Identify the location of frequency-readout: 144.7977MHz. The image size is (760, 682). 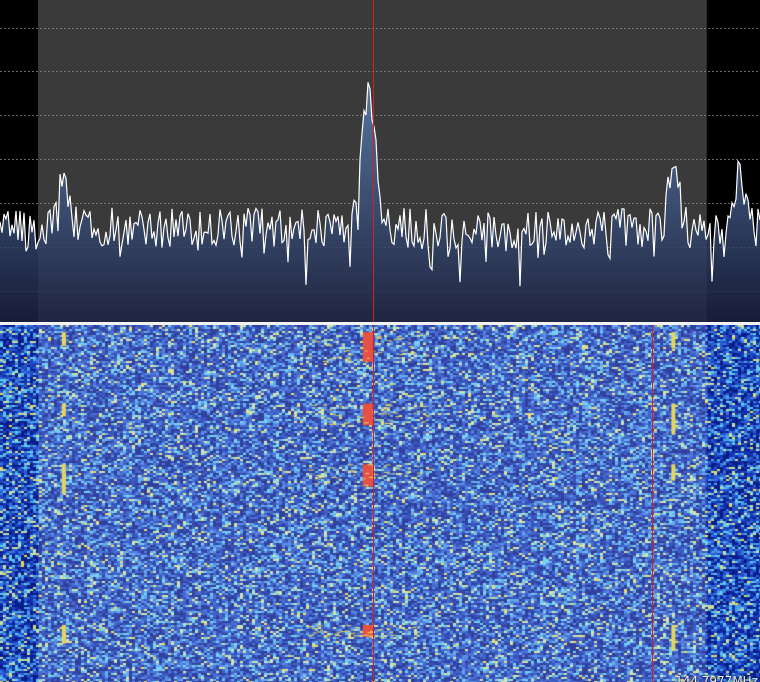
(716, 678).